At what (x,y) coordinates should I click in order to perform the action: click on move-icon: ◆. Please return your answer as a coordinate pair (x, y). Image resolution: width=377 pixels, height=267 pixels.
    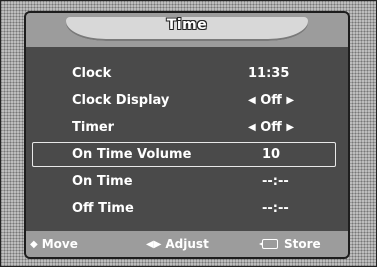
    Looking at the image, I should click on (34, 244).